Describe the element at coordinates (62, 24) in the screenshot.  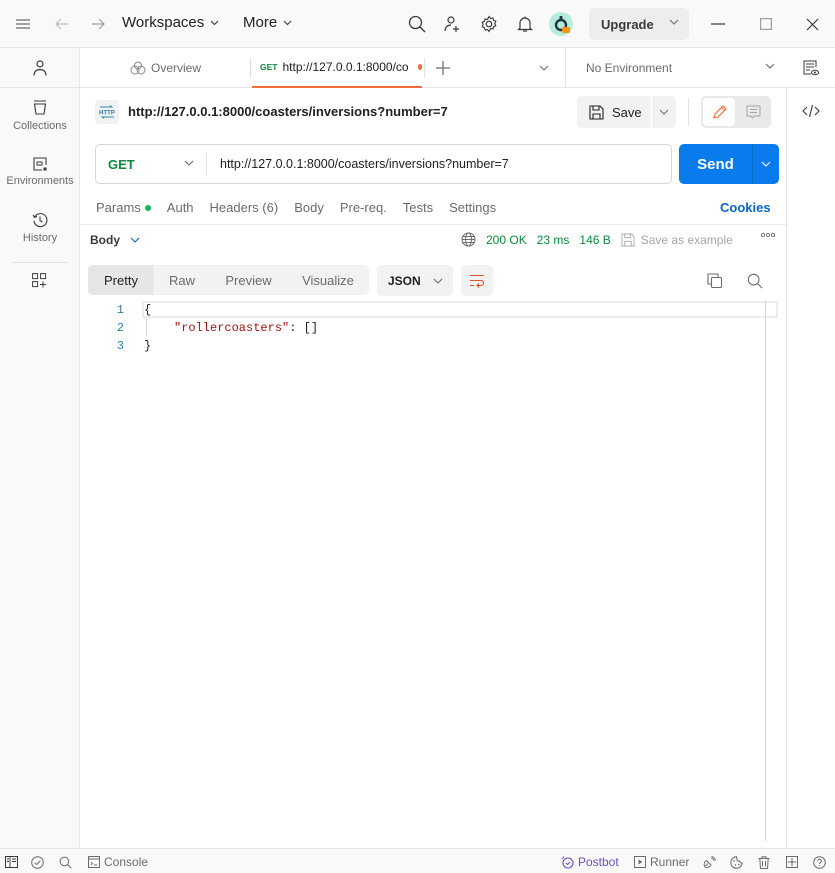
I see `back-arrow-icon` at that location.